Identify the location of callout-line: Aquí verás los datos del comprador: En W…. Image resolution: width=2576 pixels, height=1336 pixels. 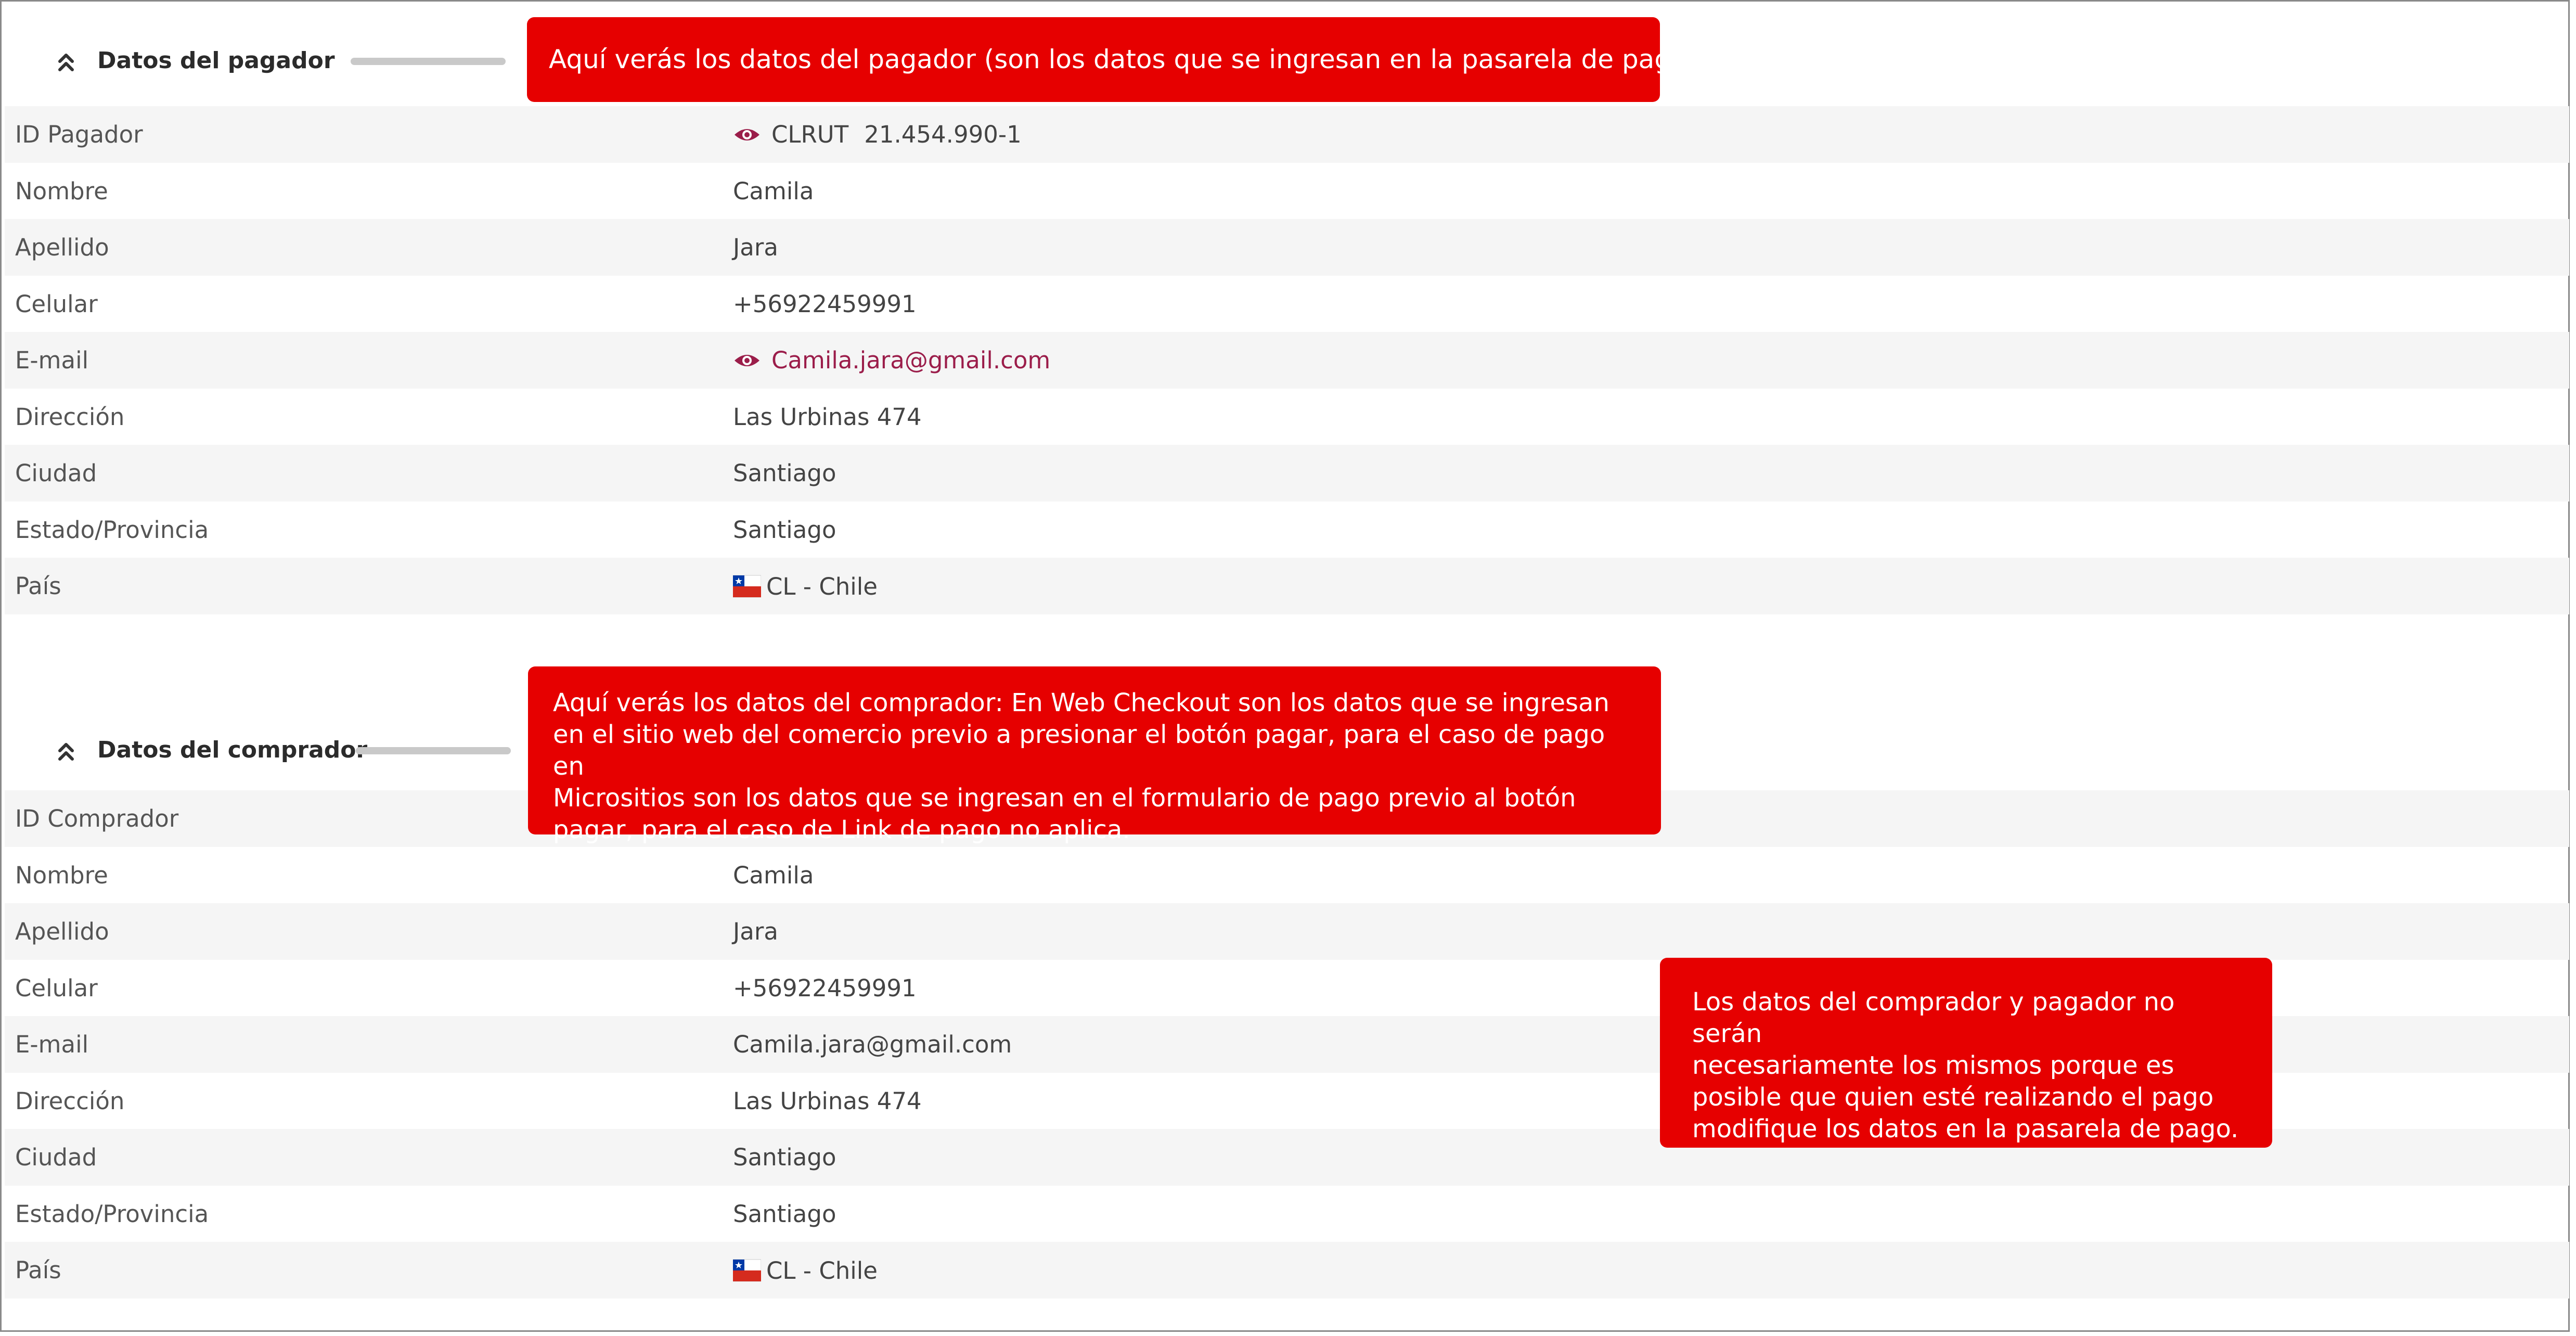
(1081, 702).